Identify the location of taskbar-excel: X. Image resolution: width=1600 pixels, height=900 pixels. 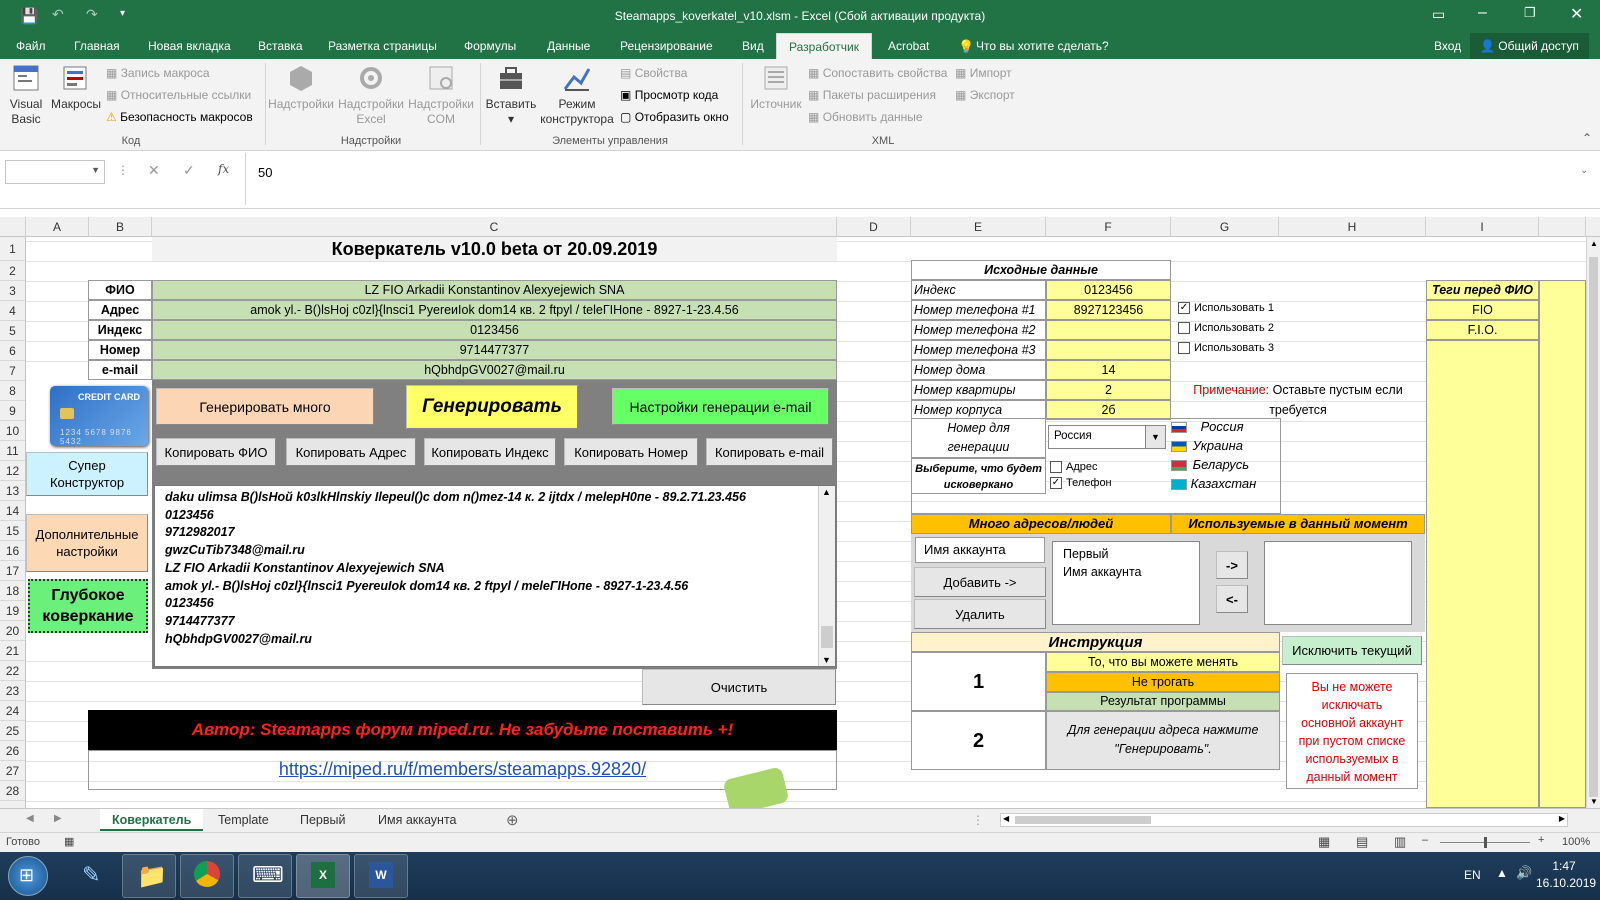
(323, 876).